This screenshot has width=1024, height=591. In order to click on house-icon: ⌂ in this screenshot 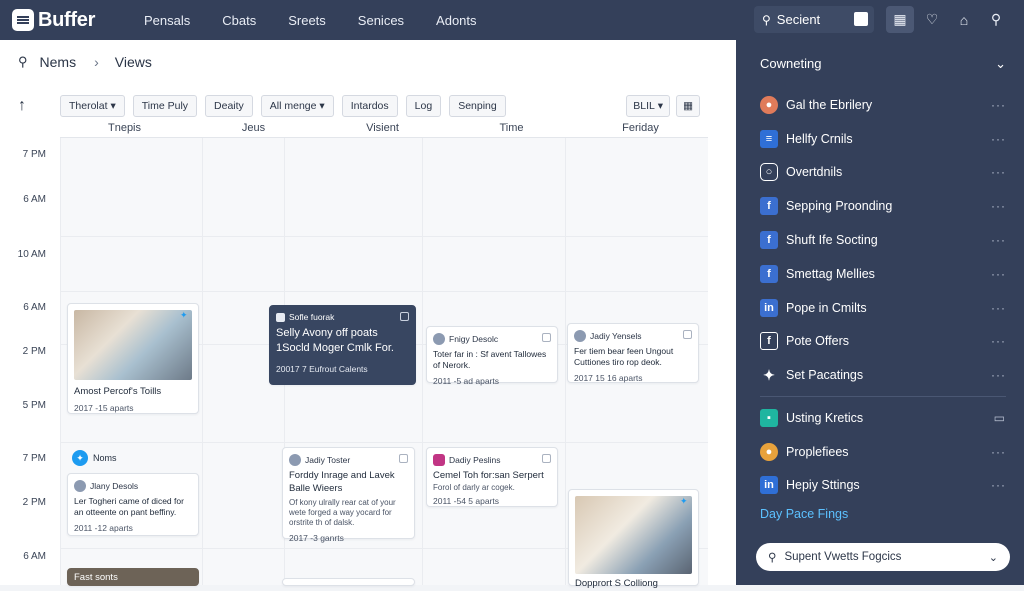, I will do `click(964, 19)`.